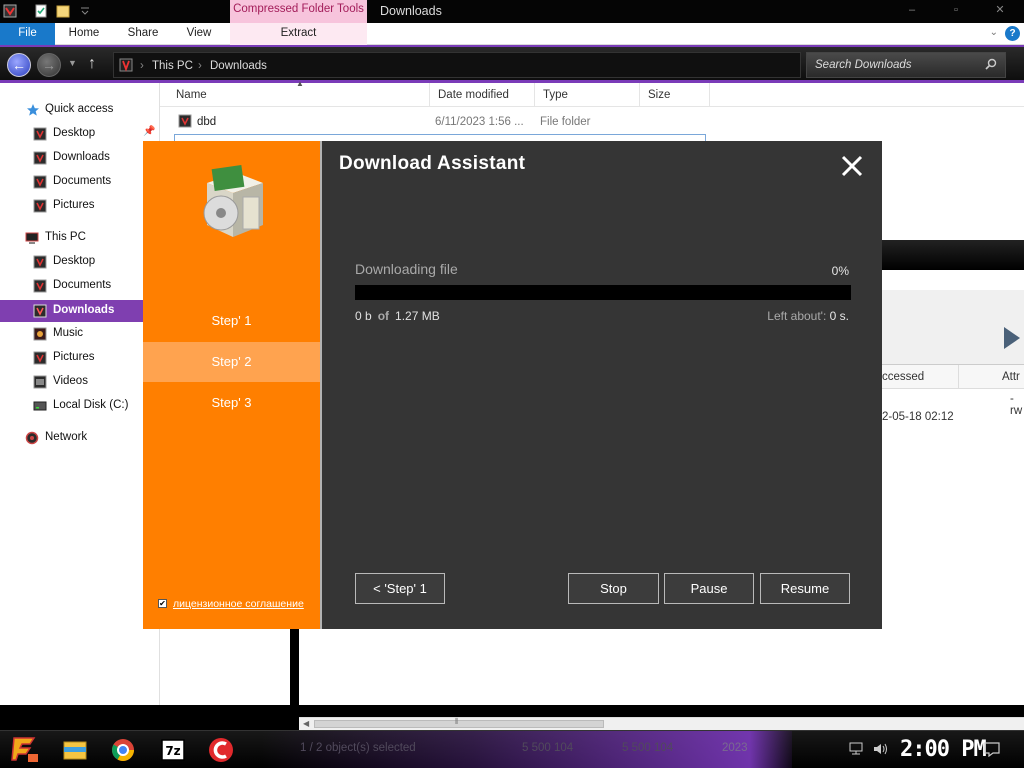 The image size is (1024, 768). What do you see at coordinates (1012, 33) in the screenshot?
I see `help-icon: ?` at bounding box center [1012, 33].